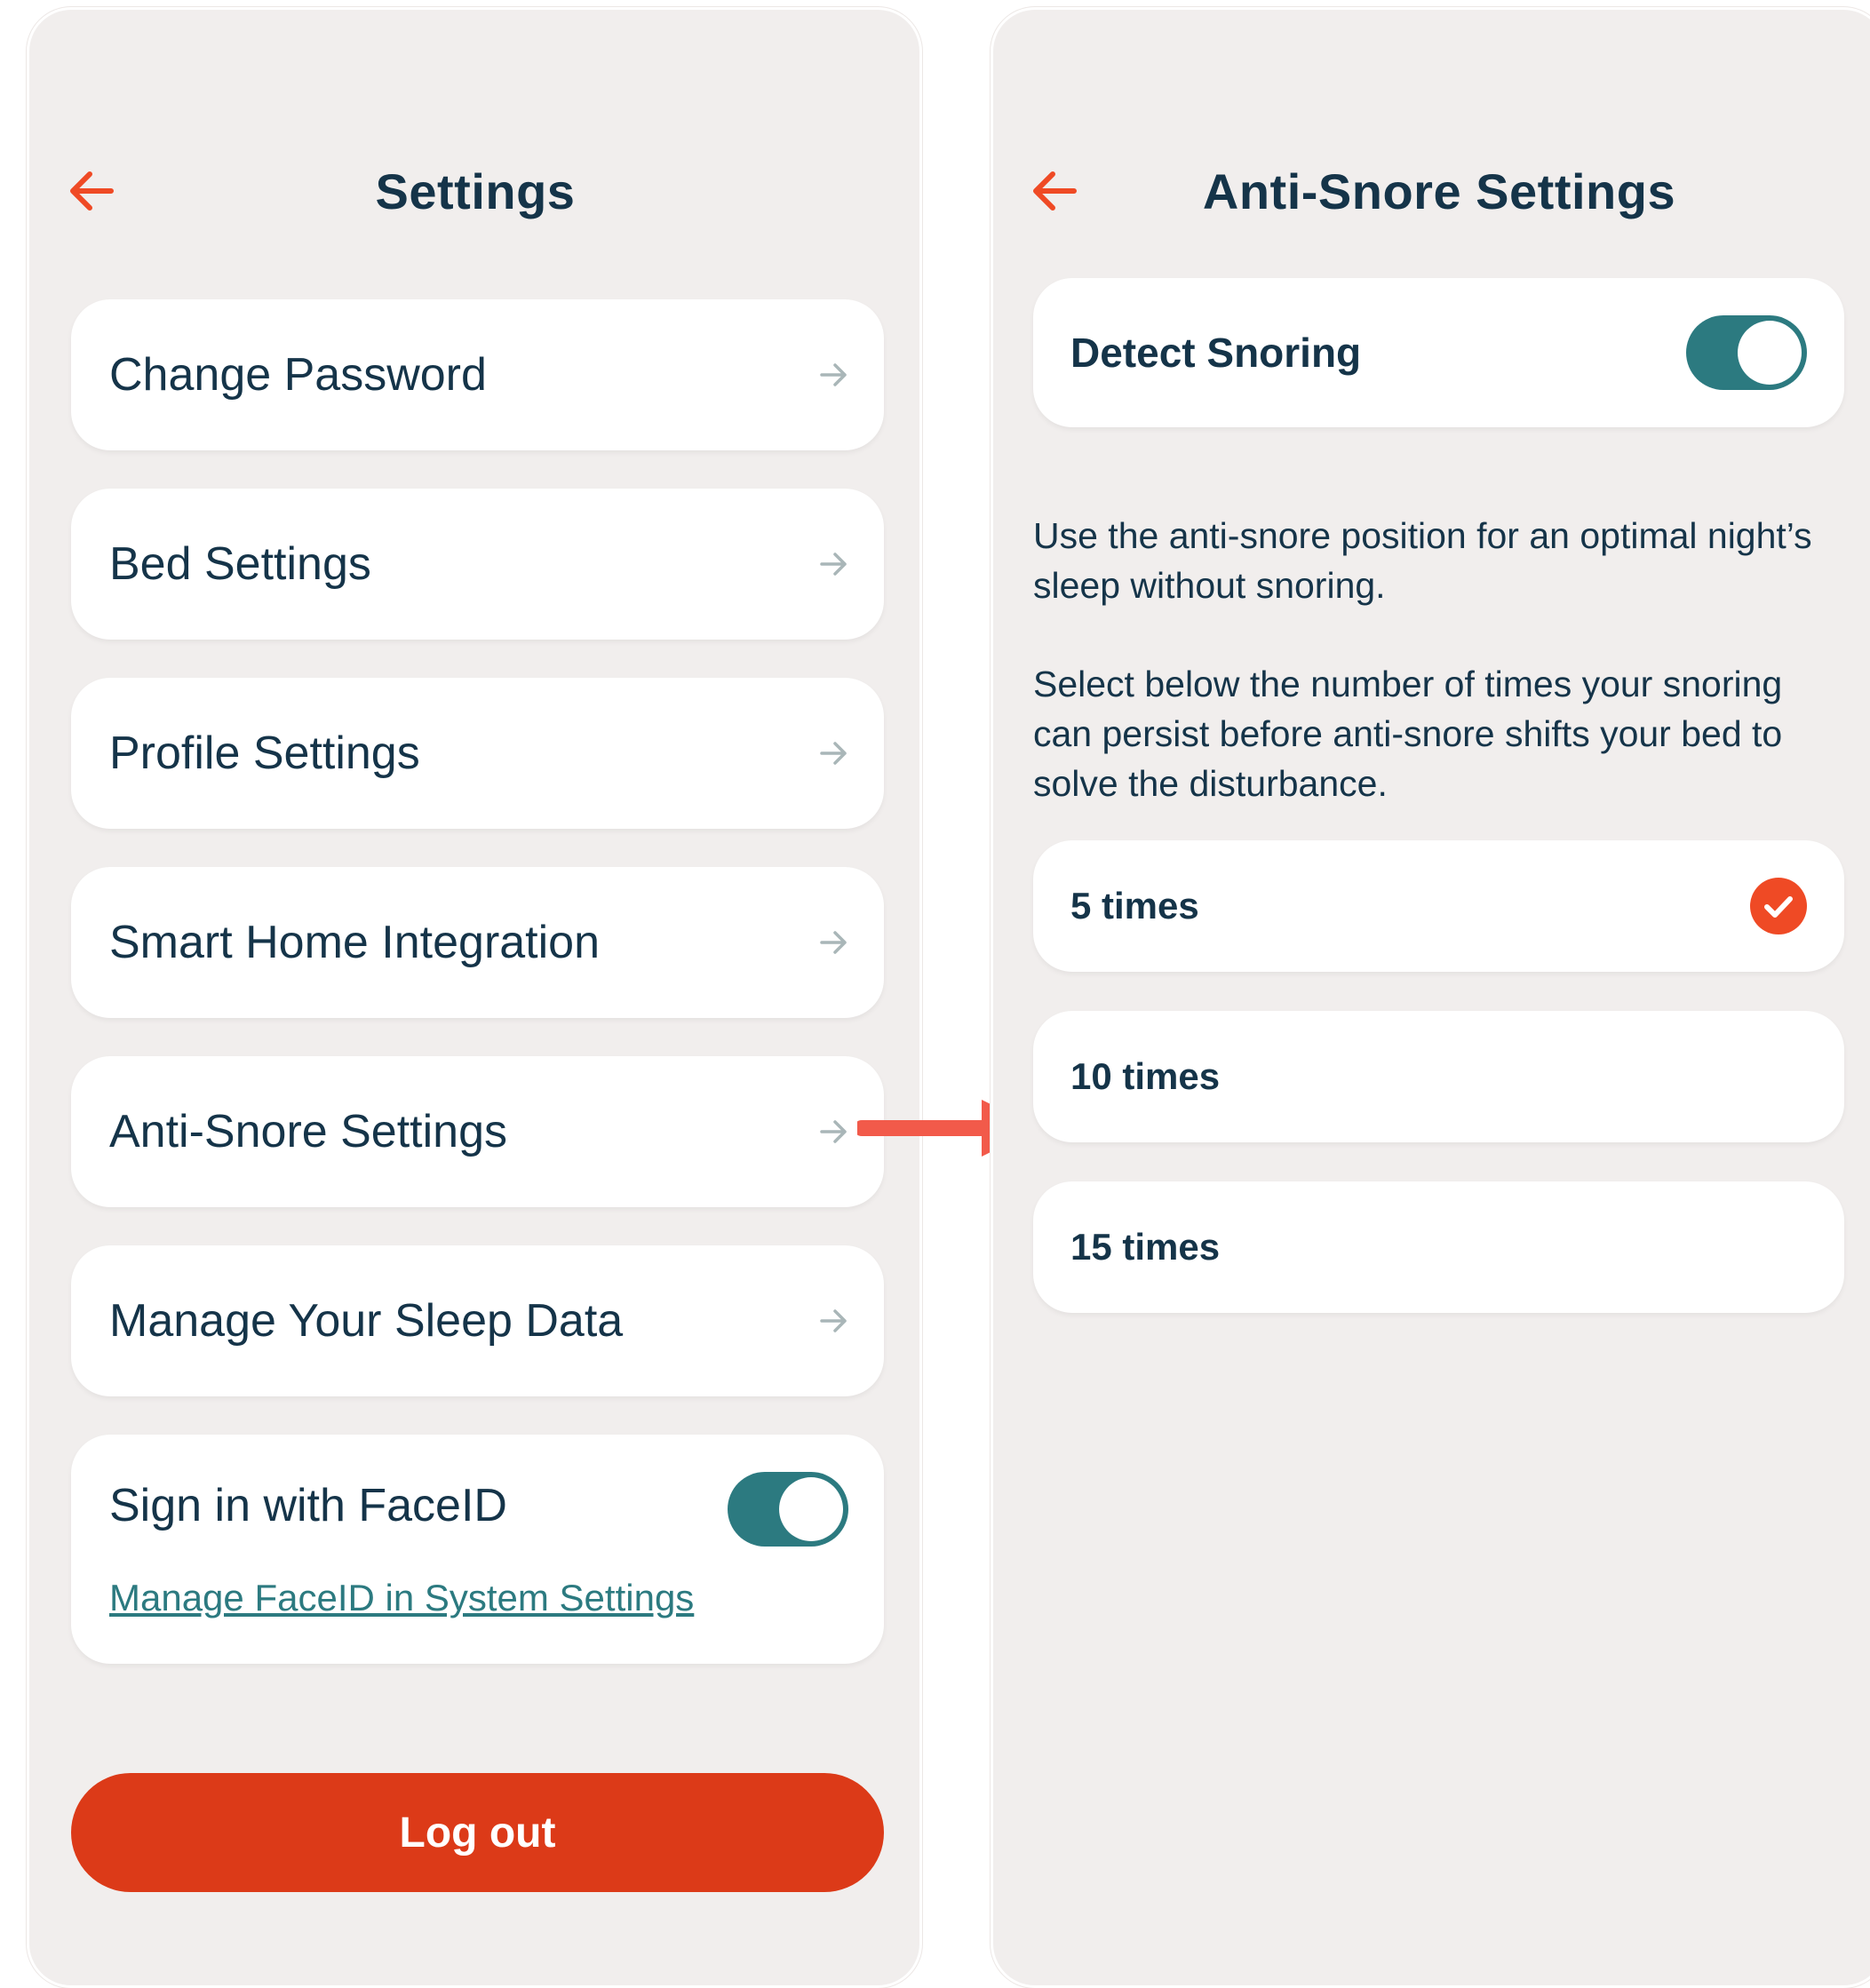 Image resolution: width=1870 pixels, height=1988 pixels. Describe the element at coordinates (298, 375) in the screenshot. I see `menu-item-label: Change Password` at that location.